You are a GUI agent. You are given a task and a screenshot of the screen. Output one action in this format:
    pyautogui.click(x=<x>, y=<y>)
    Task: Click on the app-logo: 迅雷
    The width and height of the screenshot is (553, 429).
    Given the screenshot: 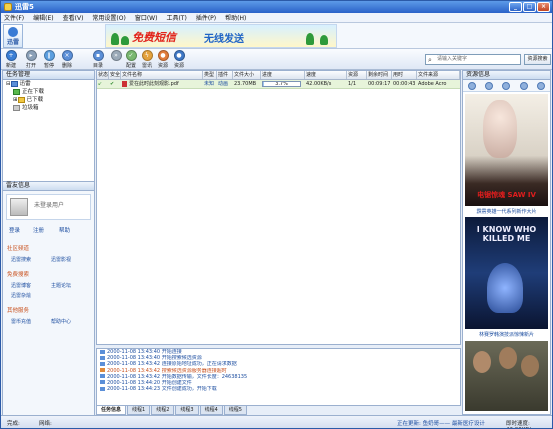 What is the action you would take?
    pyautogui.click(x=13, y=36)
    